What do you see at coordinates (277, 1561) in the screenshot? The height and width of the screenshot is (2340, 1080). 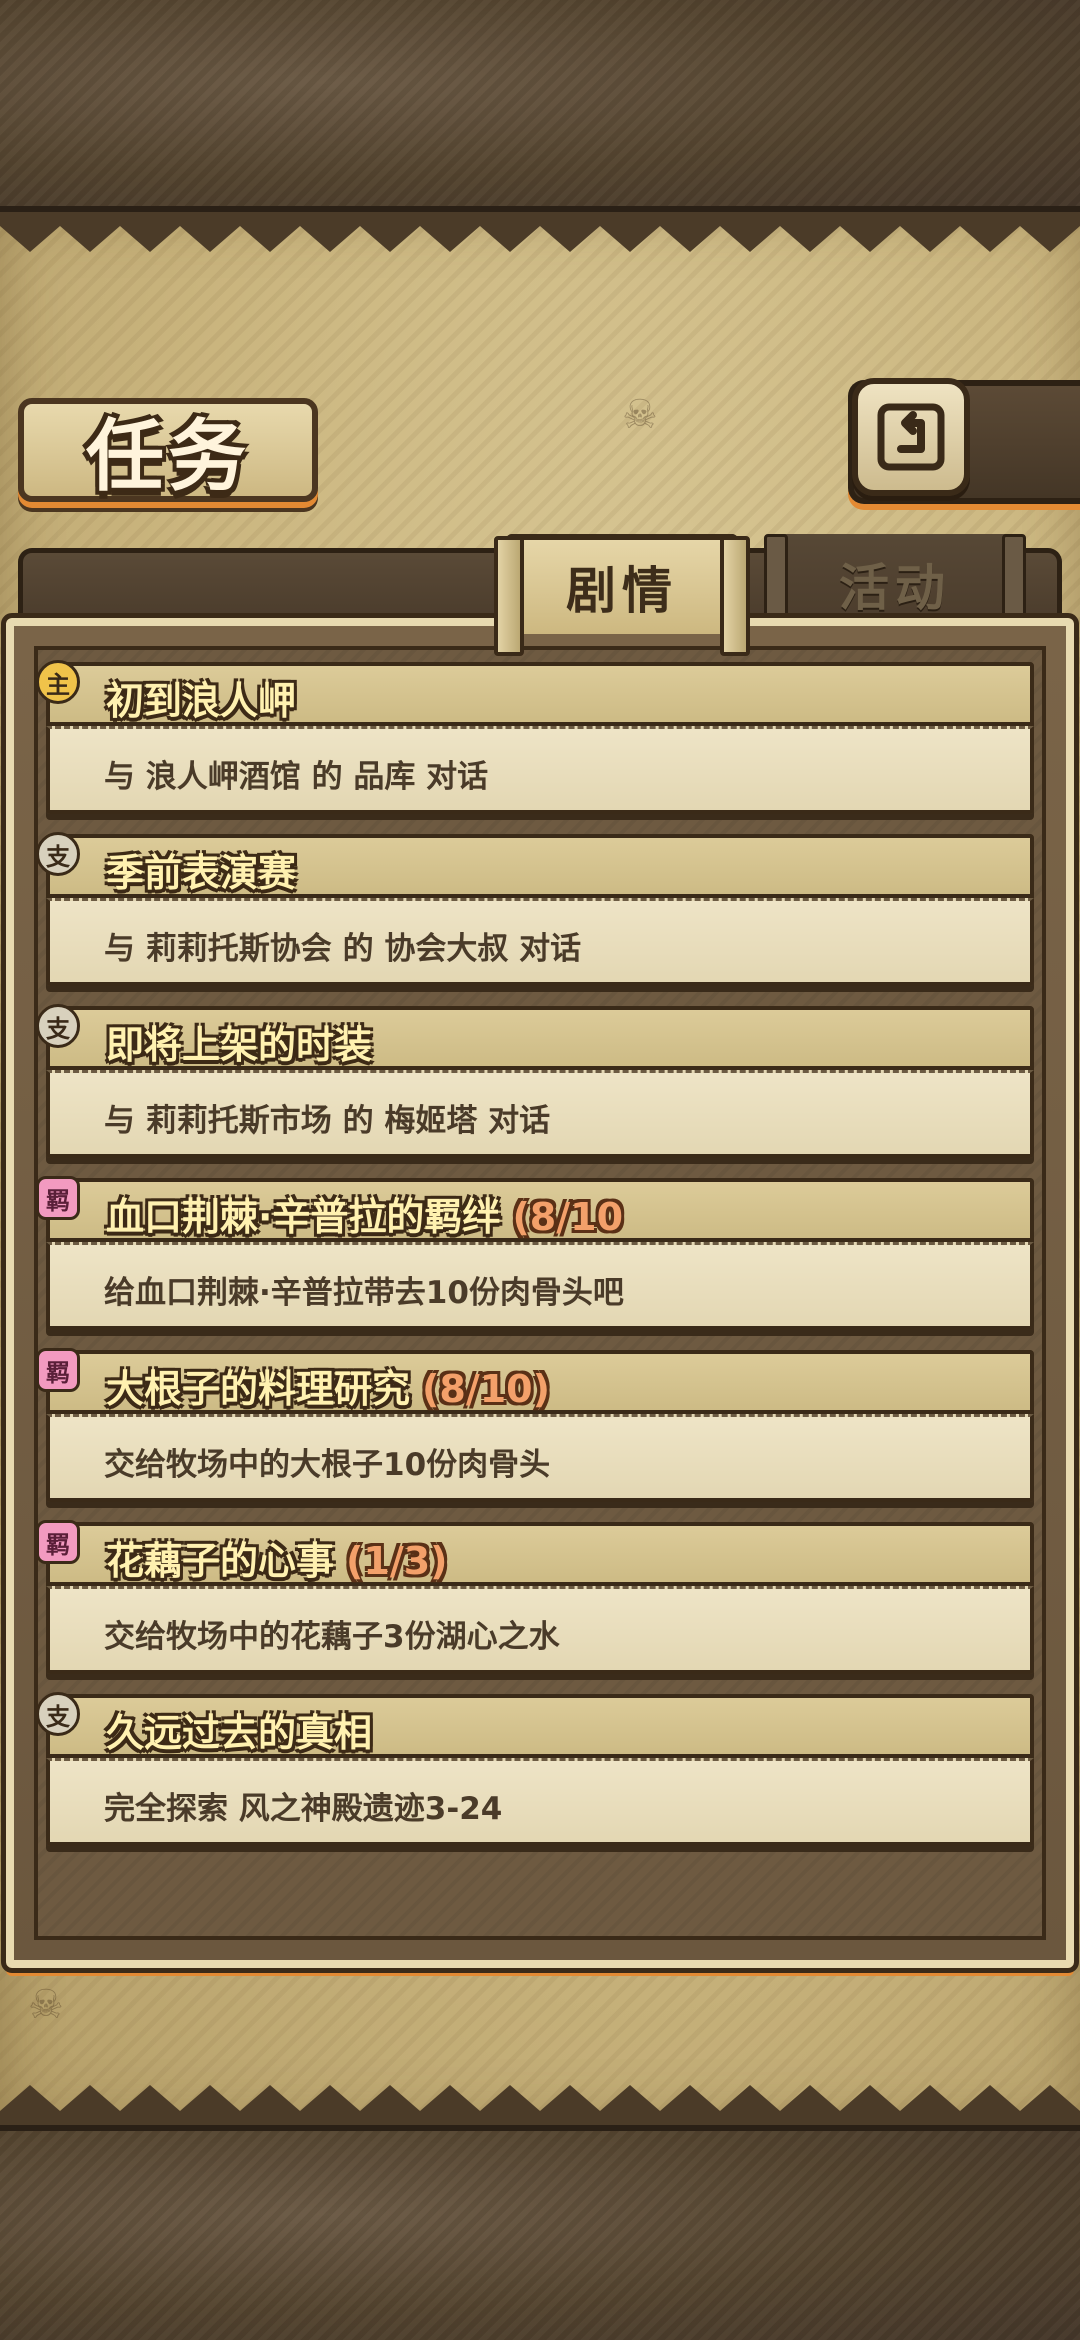 I see `quest-title: 花藕子的心事 (1/3)` at bounding box center [277, 1561].